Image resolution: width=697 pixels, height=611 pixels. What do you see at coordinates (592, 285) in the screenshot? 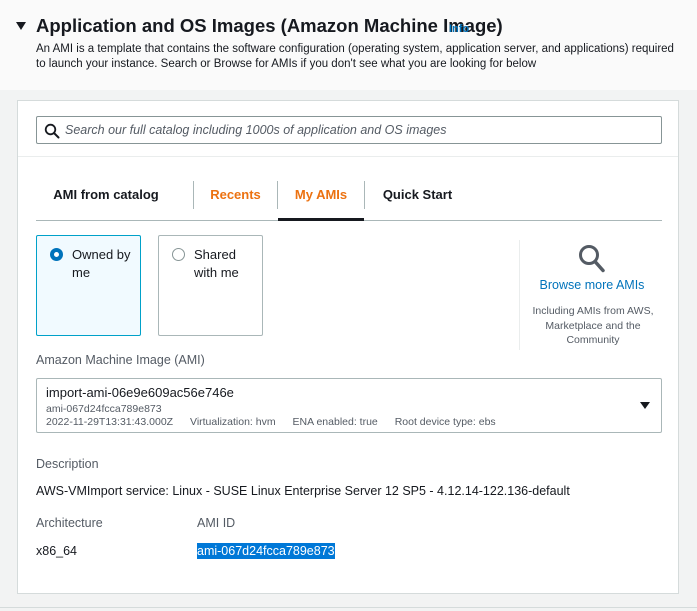
I see `browse-more-amis-link: Browse more AMIs` at bounding box center [592, 285].